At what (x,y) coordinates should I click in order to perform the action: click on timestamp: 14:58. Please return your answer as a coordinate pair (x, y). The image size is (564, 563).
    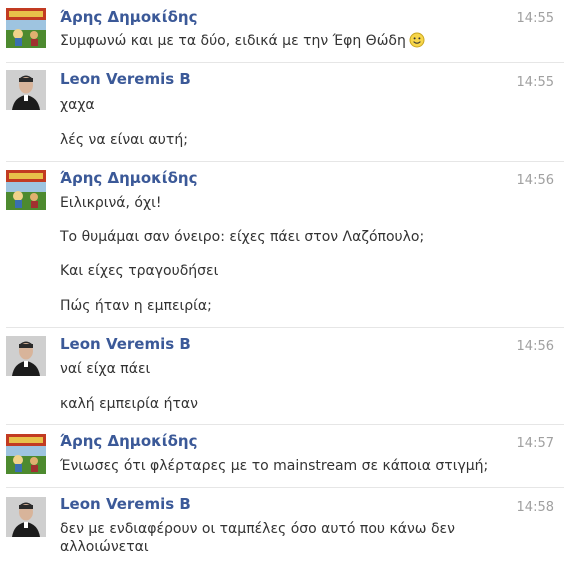
    Looking at the image, I should click on (535, 507).